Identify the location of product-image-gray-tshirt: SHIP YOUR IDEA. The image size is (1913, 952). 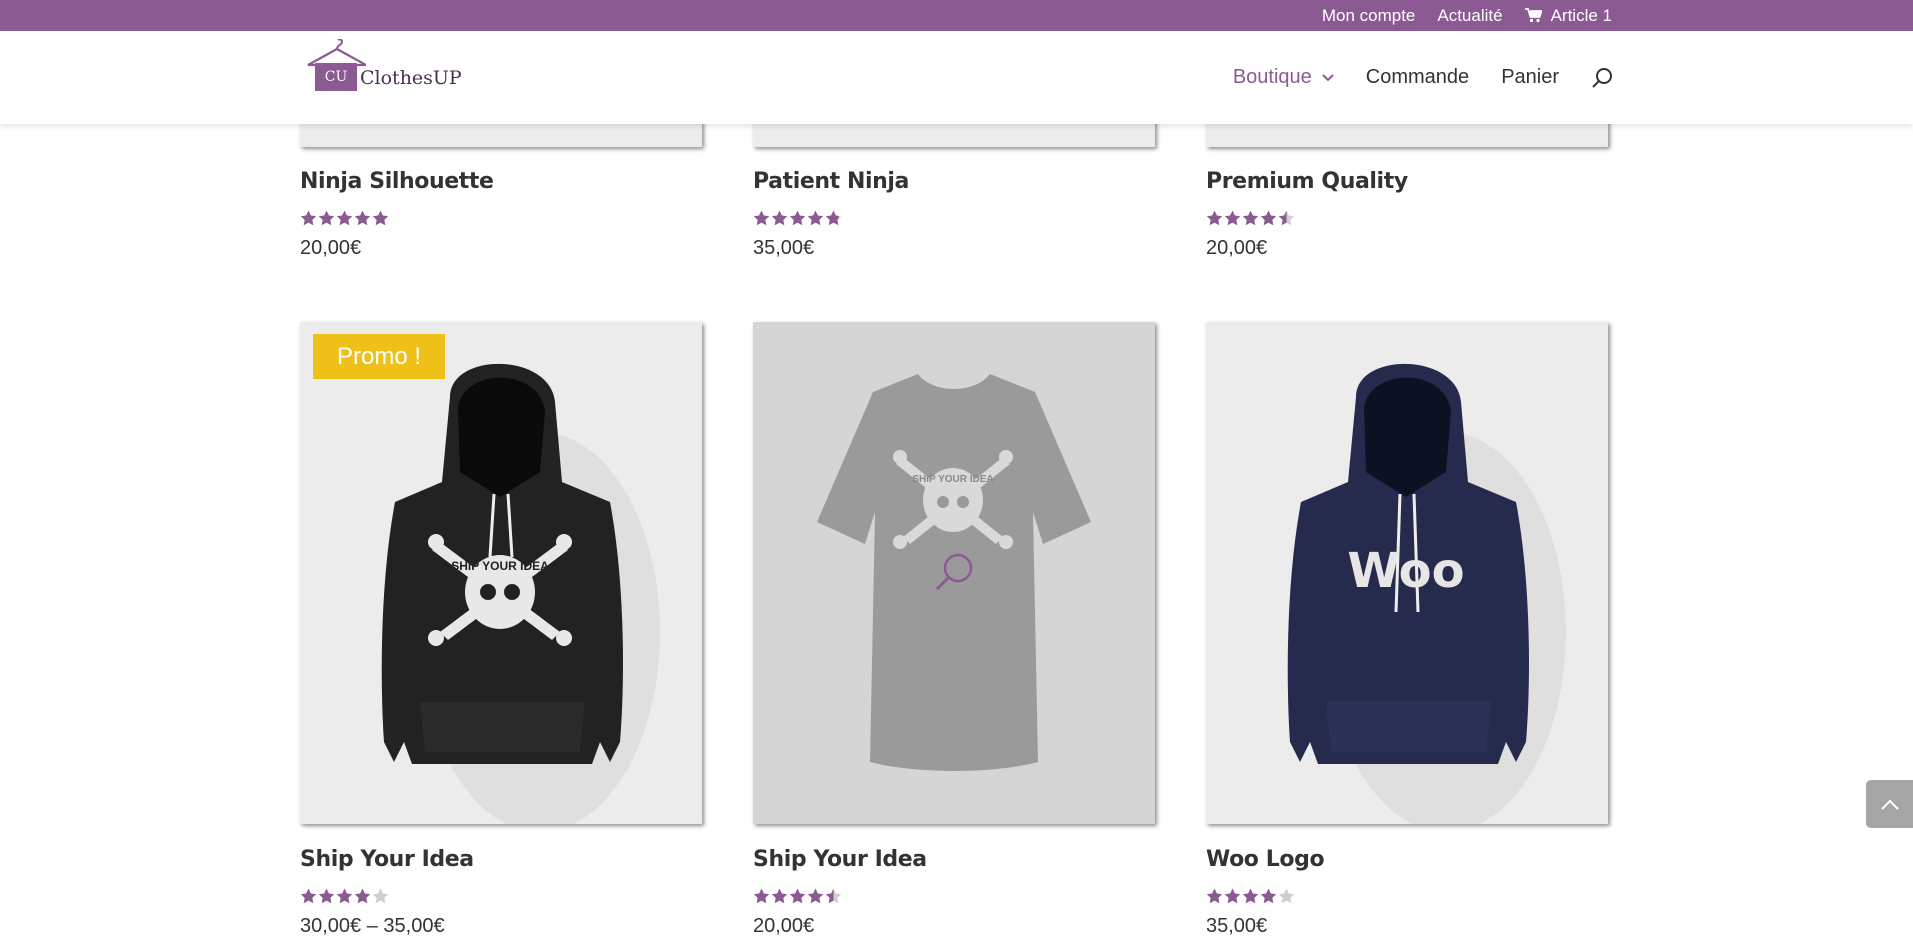
(954, 573).